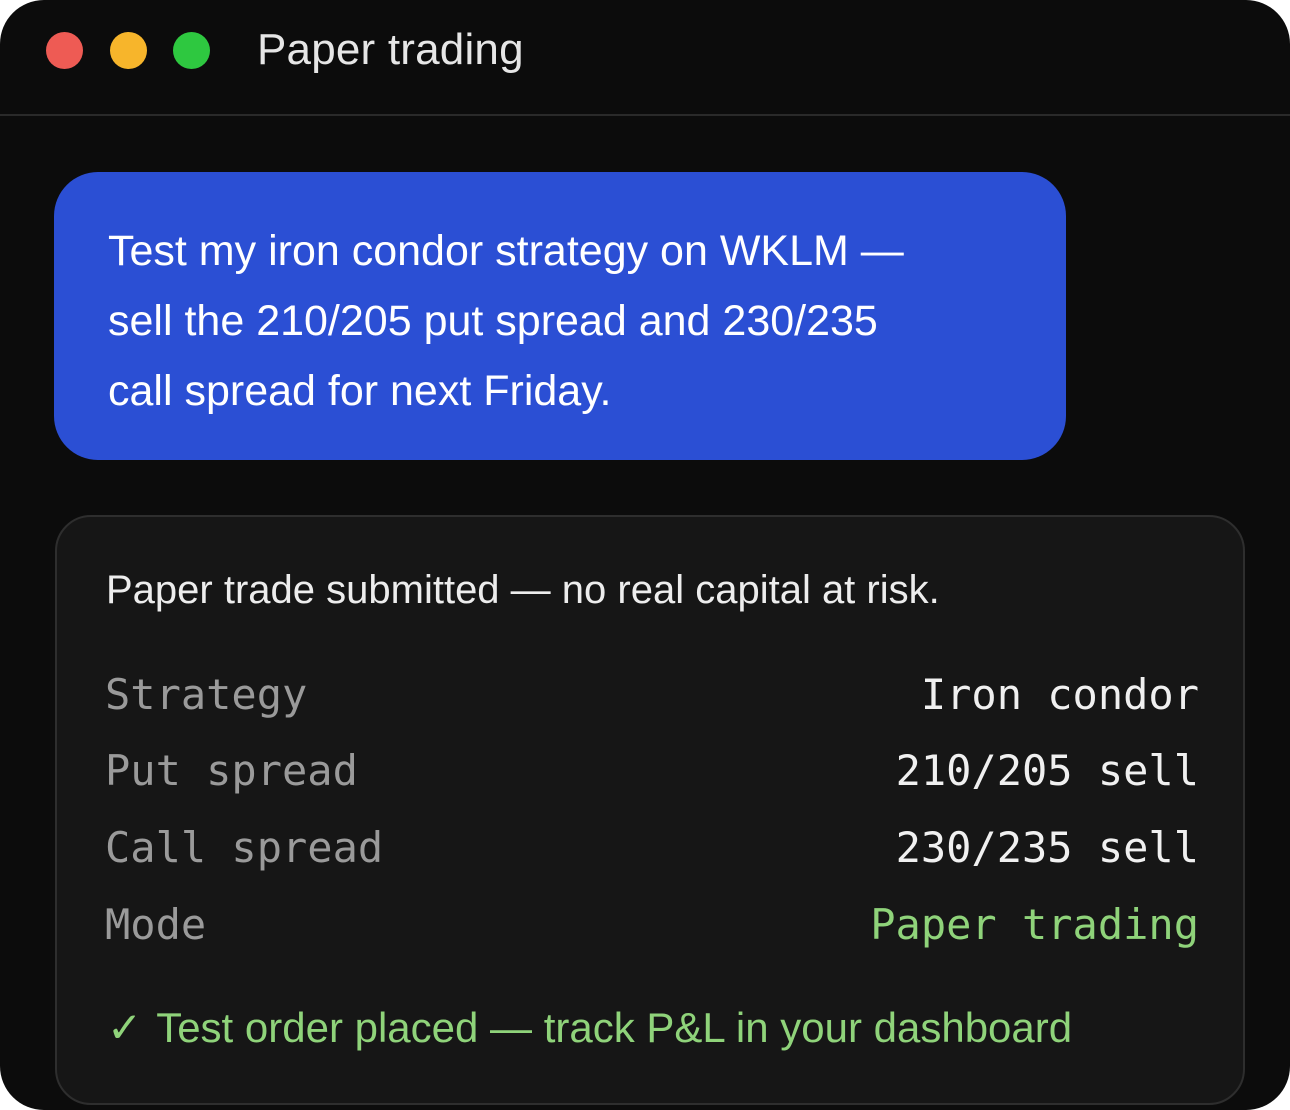 The image size is (1290, 1110). Describe the element at coordinates (64, 50) in the screenshot. I see `close-window-button` at that location.